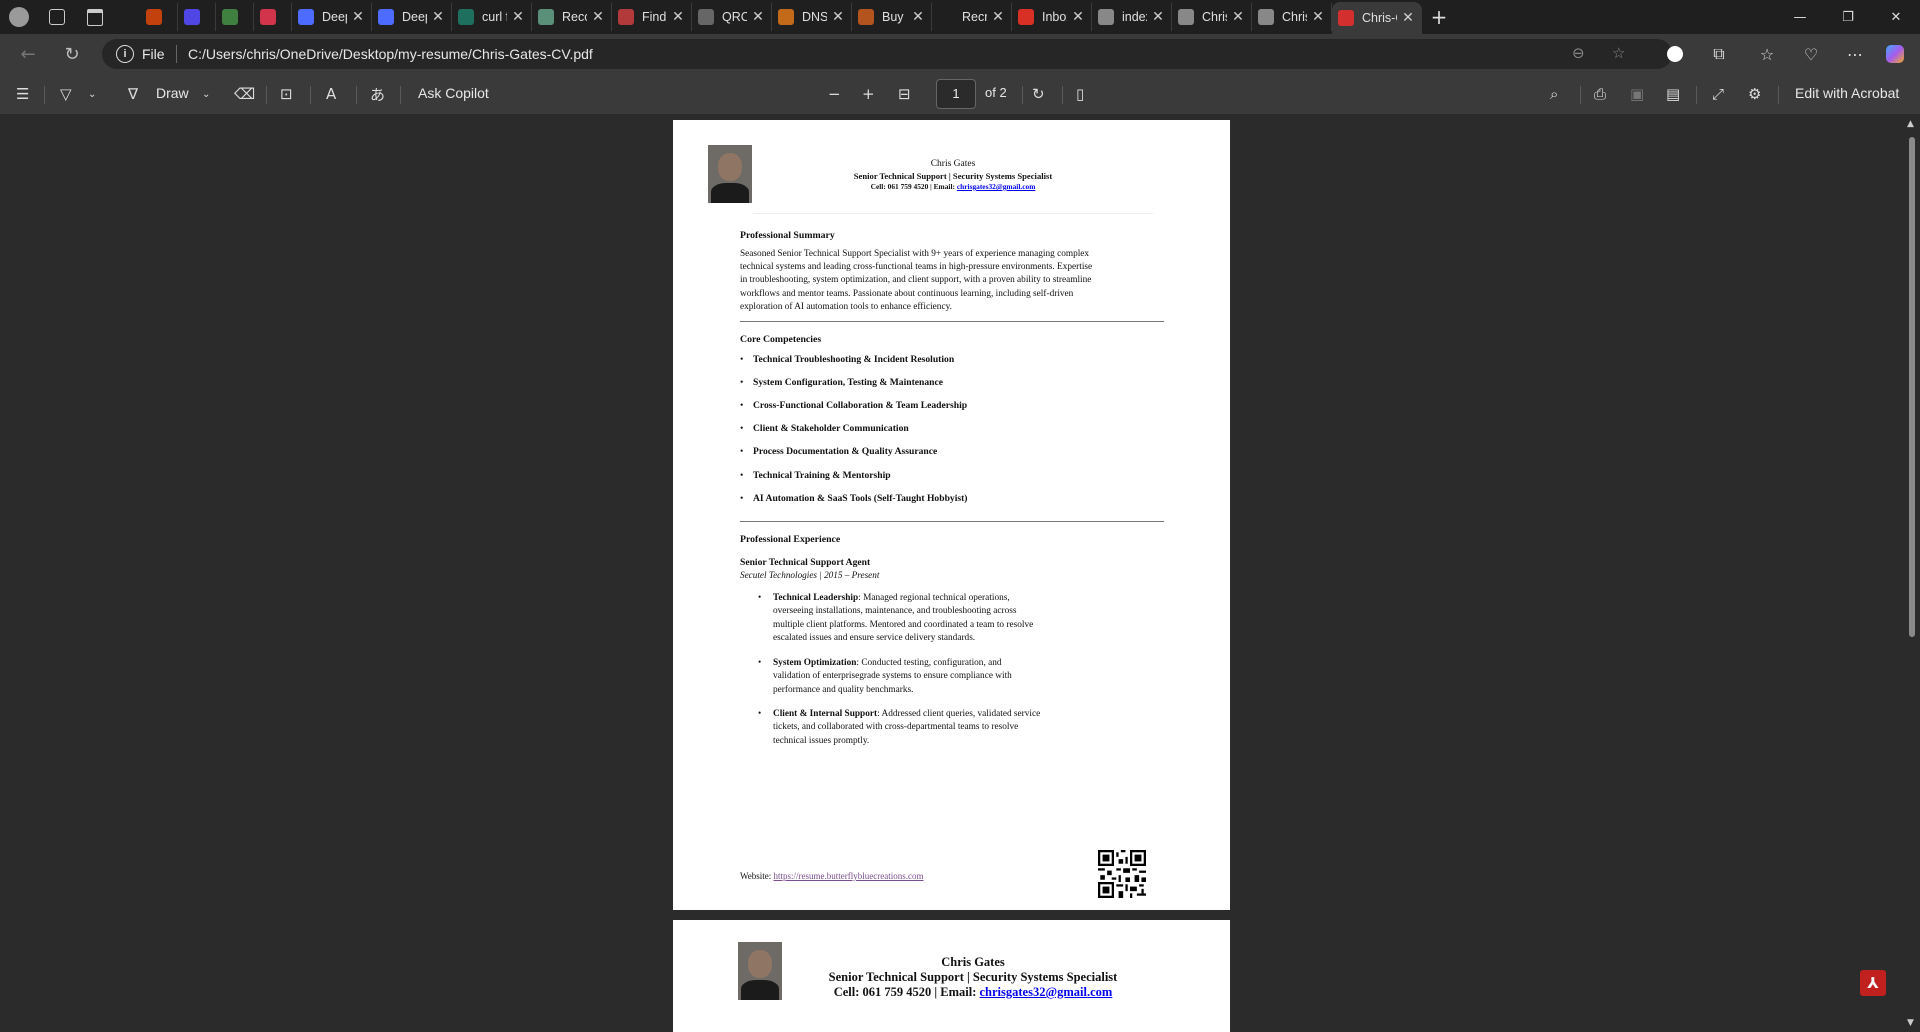  I want to click on profile-icon, so click(19, 17).